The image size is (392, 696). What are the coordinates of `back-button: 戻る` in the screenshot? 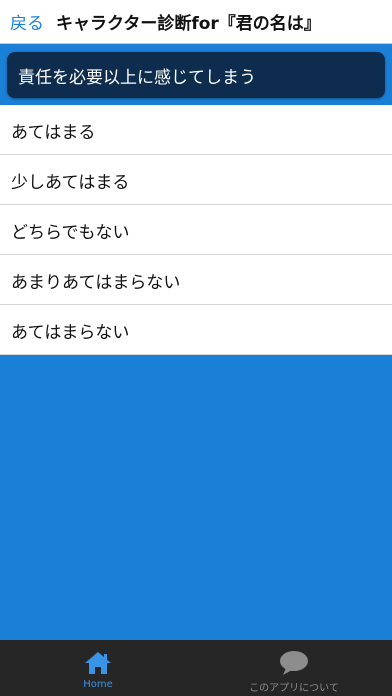 It's located at (27, 21).